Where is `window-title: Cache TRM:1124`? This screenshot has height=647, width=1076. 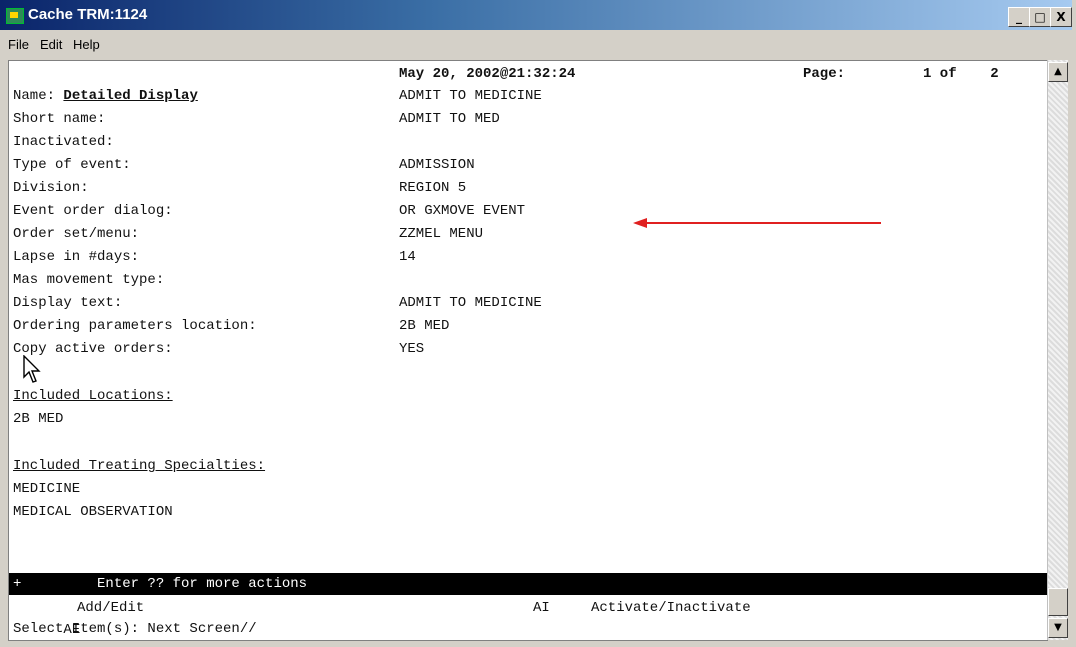
window-title: Cache TRM:1124 is located at coordinates (88, 14).